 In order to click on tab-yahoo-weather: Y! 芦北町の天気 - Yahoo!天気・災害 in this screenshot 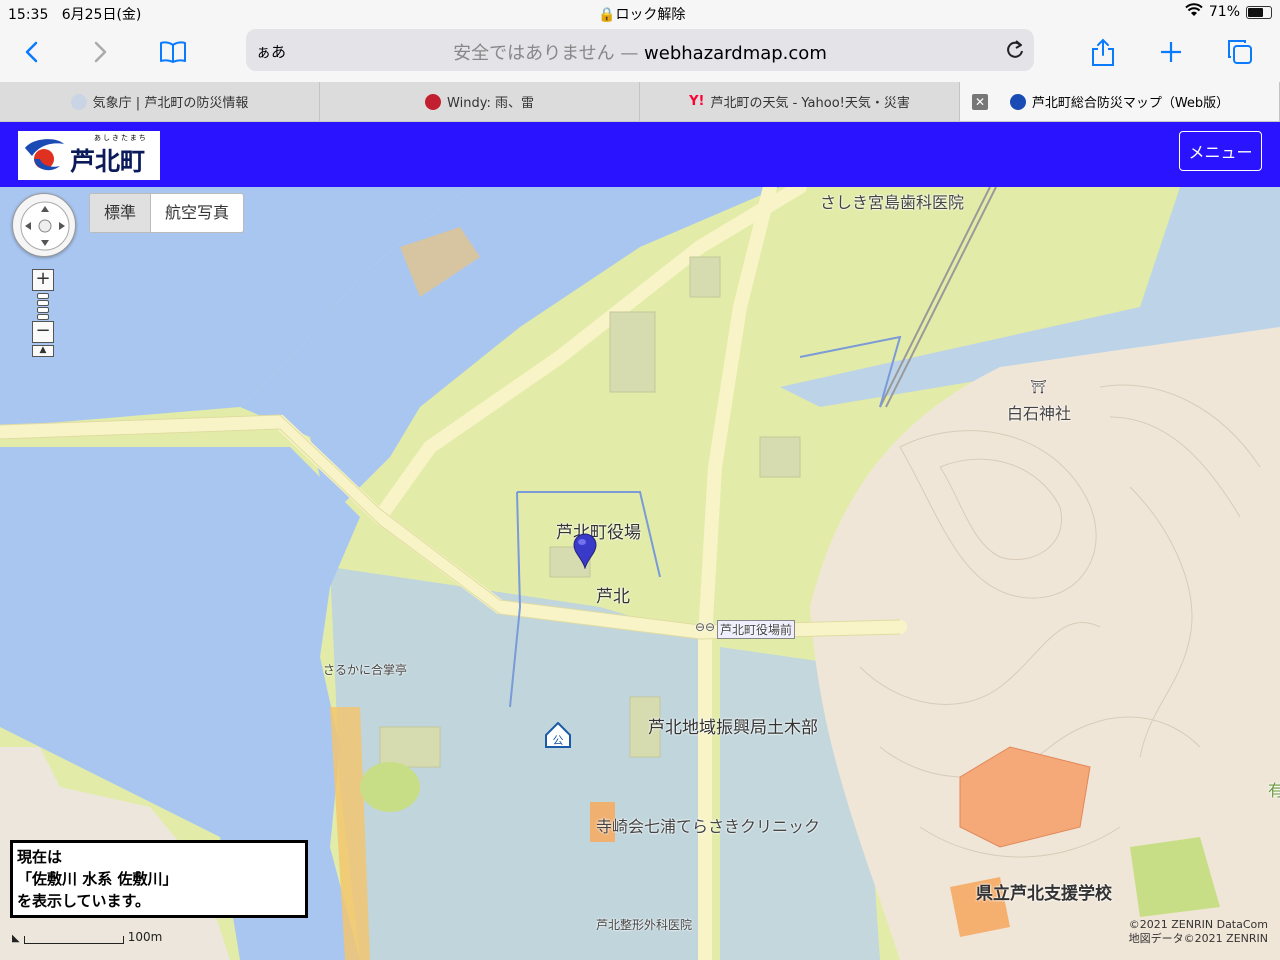, I will do `click(800, 101)`.